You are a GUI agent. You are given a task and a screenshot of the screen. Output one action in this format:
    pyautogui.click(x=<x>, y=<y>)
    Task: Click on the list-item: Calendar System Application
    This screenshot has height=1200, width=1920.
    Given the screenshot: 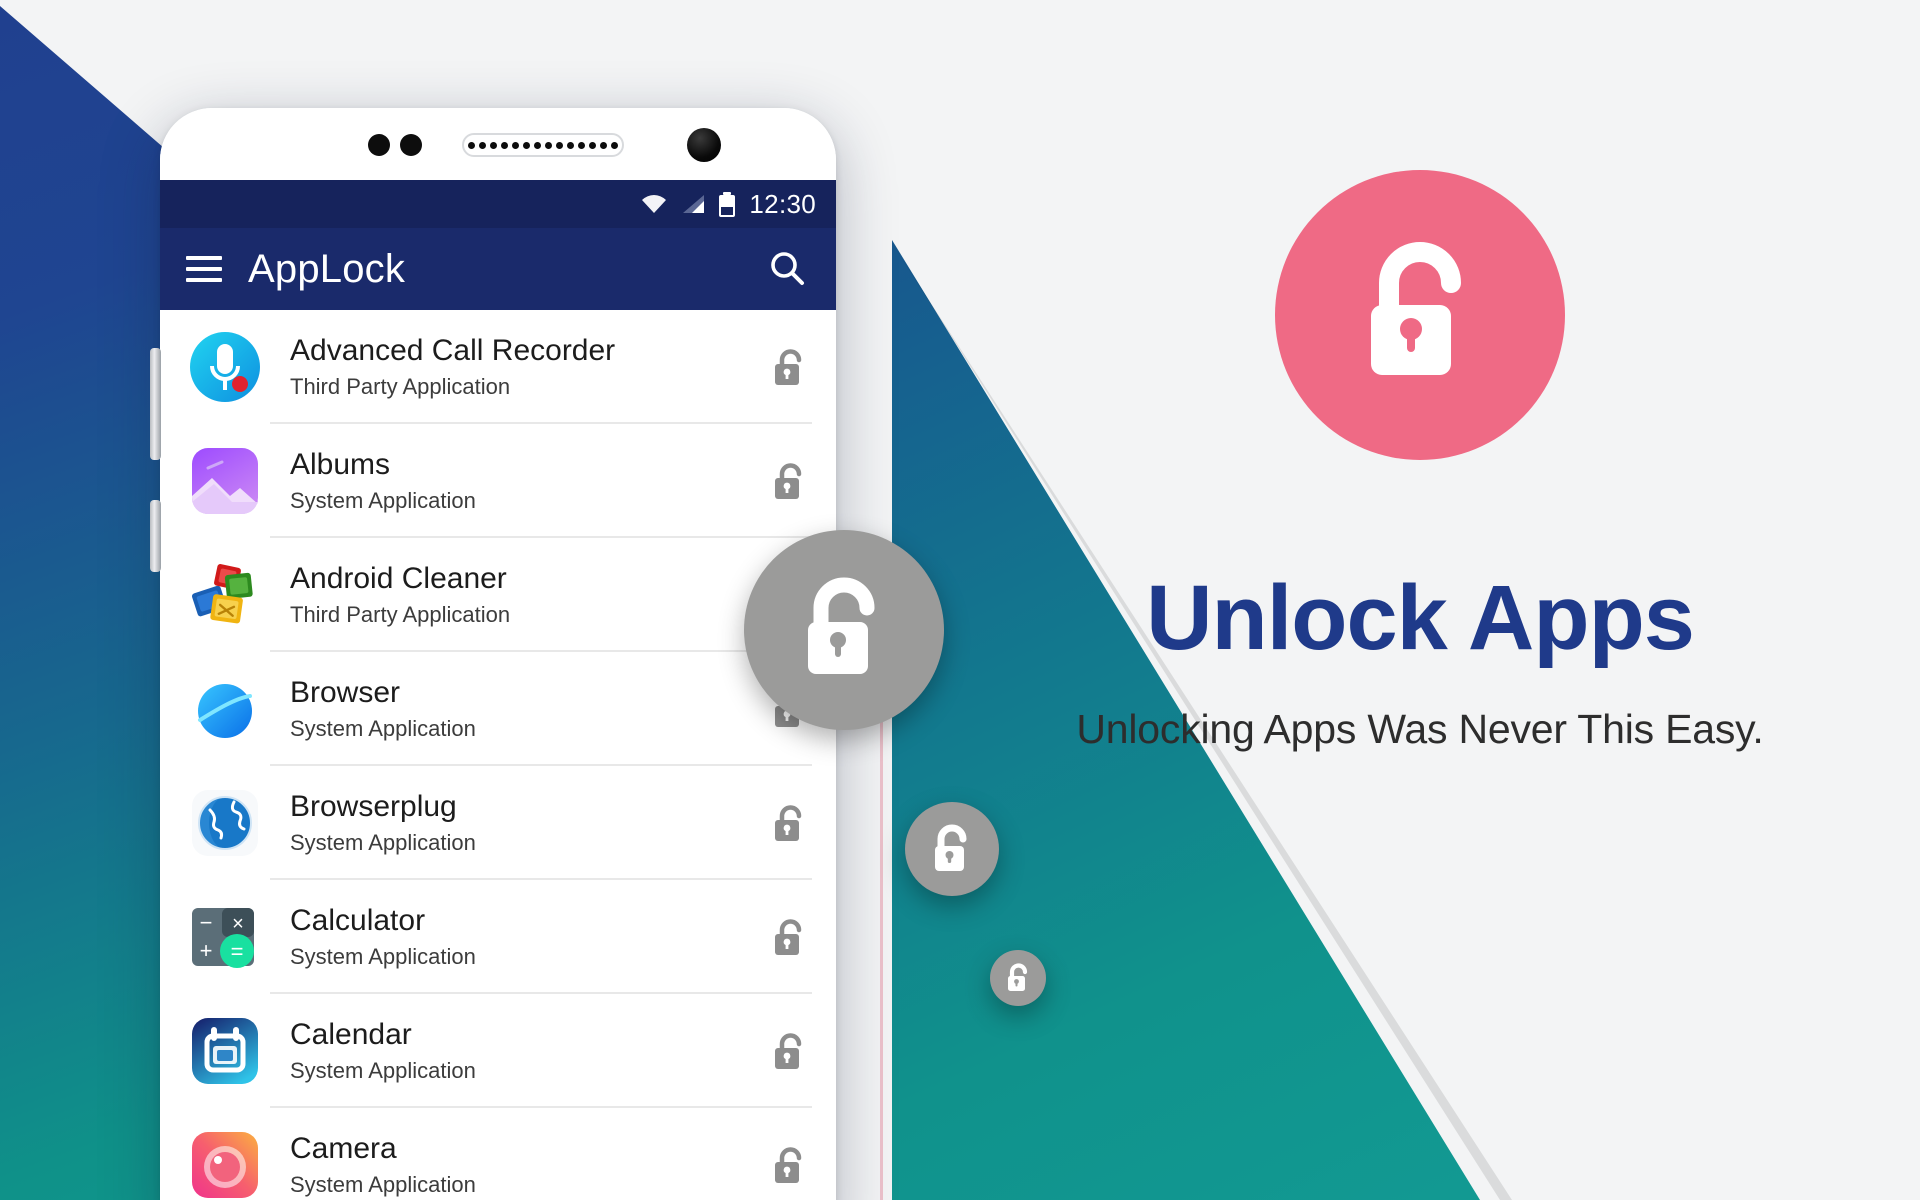 What is the action you would take?
    pyautogui.click(x=498, y=1051)
    